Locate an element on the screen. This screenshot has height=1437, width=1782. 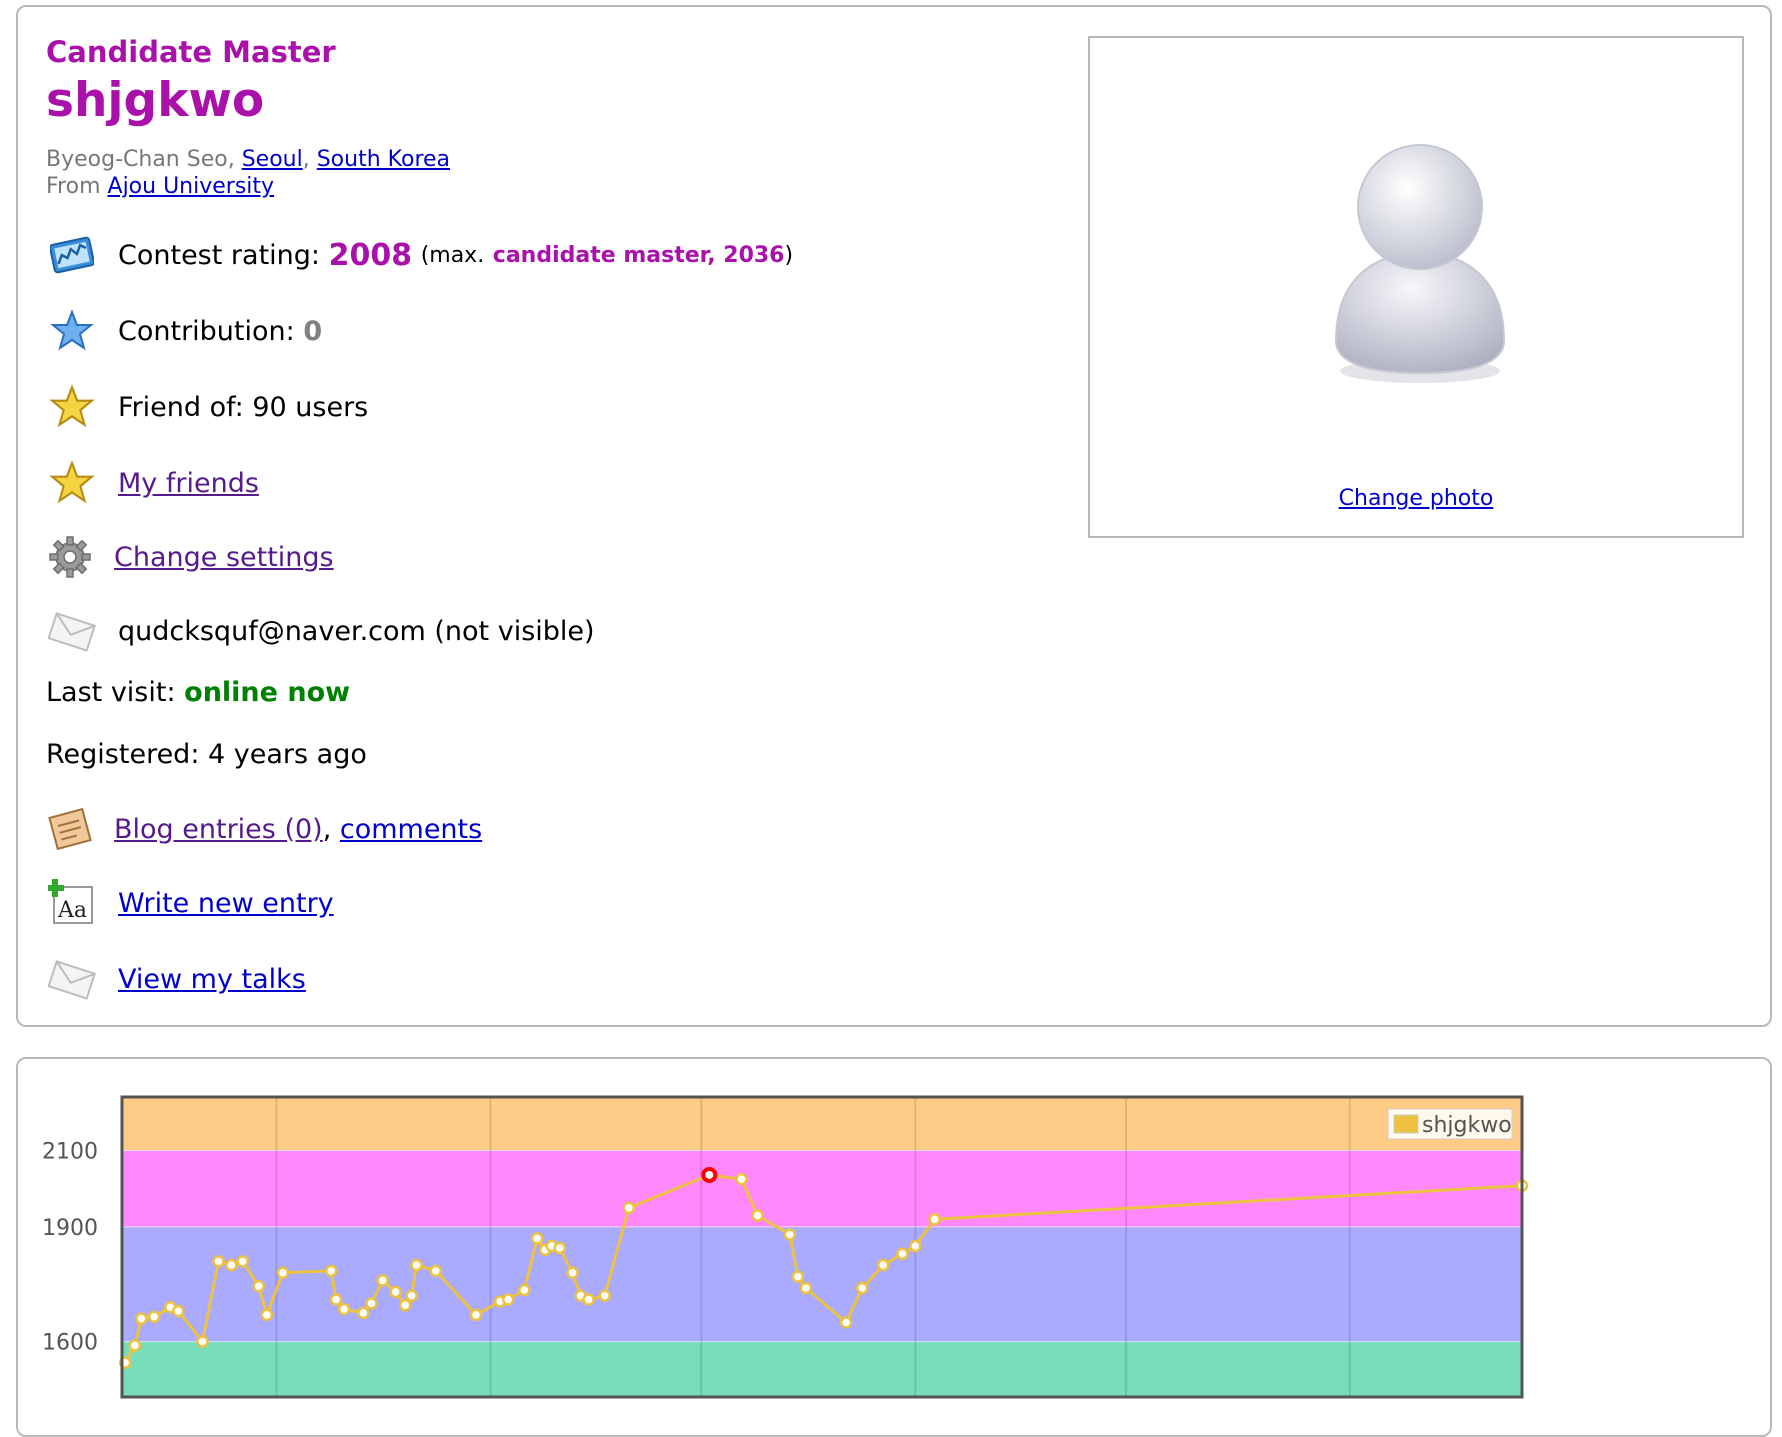
registered-row: Registered: 4 years ago is located at coordinates (206, 754).